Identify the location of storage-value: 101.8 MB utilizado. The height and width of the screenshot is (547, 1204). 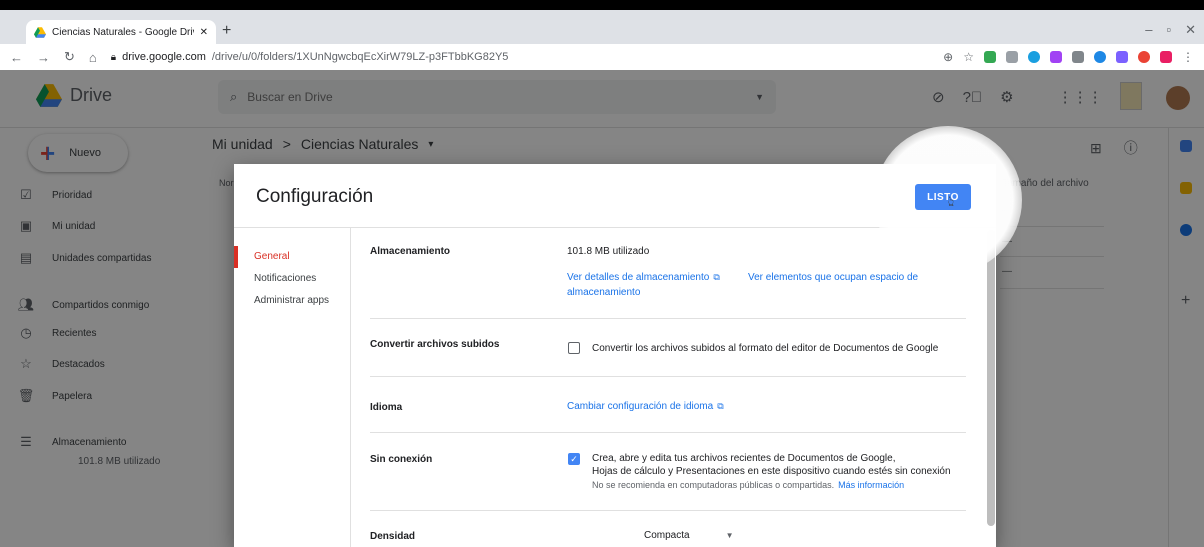
(608, 251).